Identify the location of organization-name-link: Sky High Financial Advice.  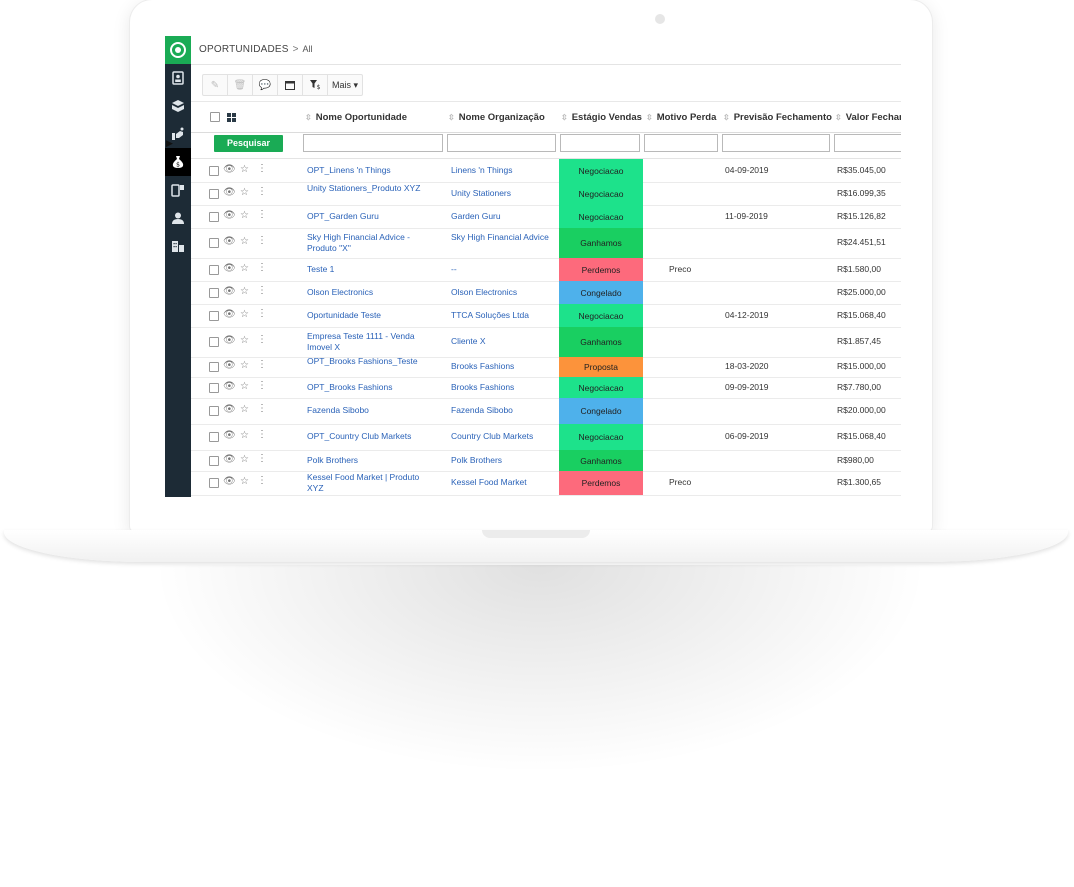
(501, 237).